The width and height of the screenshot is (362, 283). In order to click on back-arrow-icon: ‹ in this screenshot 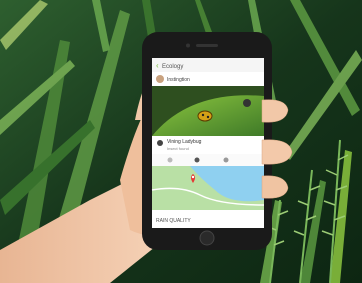, I will do `click(157, 65)`.